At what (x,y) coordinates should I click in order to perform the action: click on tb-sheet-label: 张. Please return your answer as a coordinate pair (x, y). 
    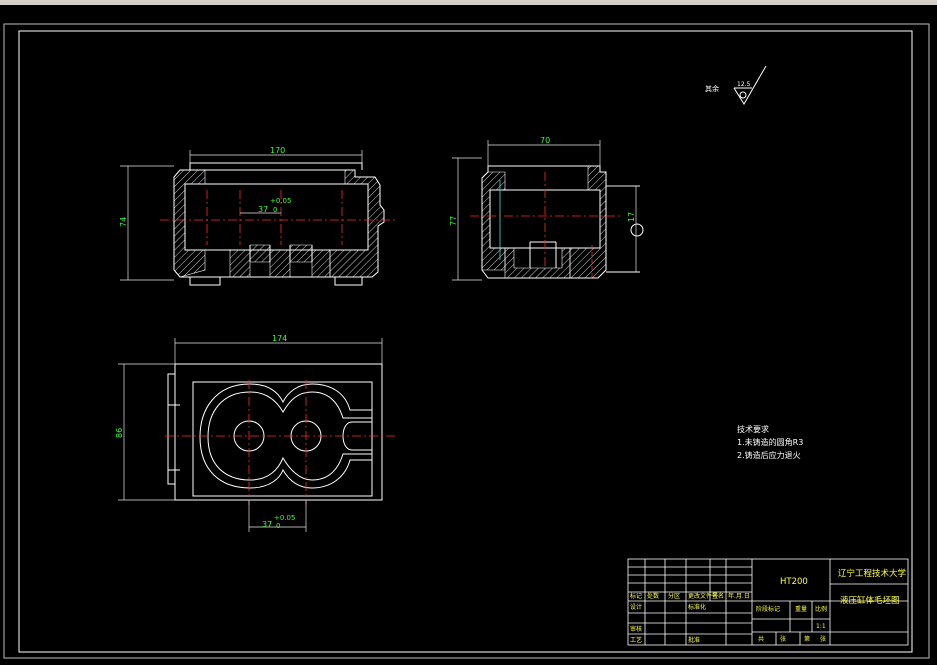
    Looking at the image, I should click on (783, 639).